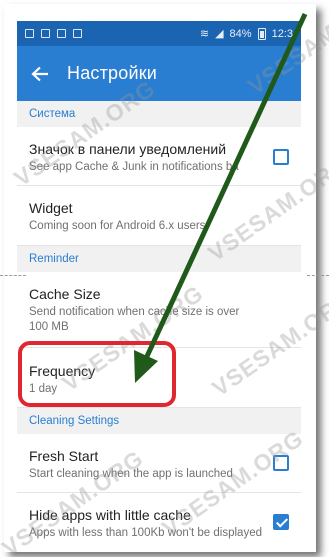 Image resolution: width=329 pixels, height=557 pixels. Describe the element at coordinates (159, 33) in the screenshot. I see `status-bar: ≋ ◢ 84% 12:3` at that location.